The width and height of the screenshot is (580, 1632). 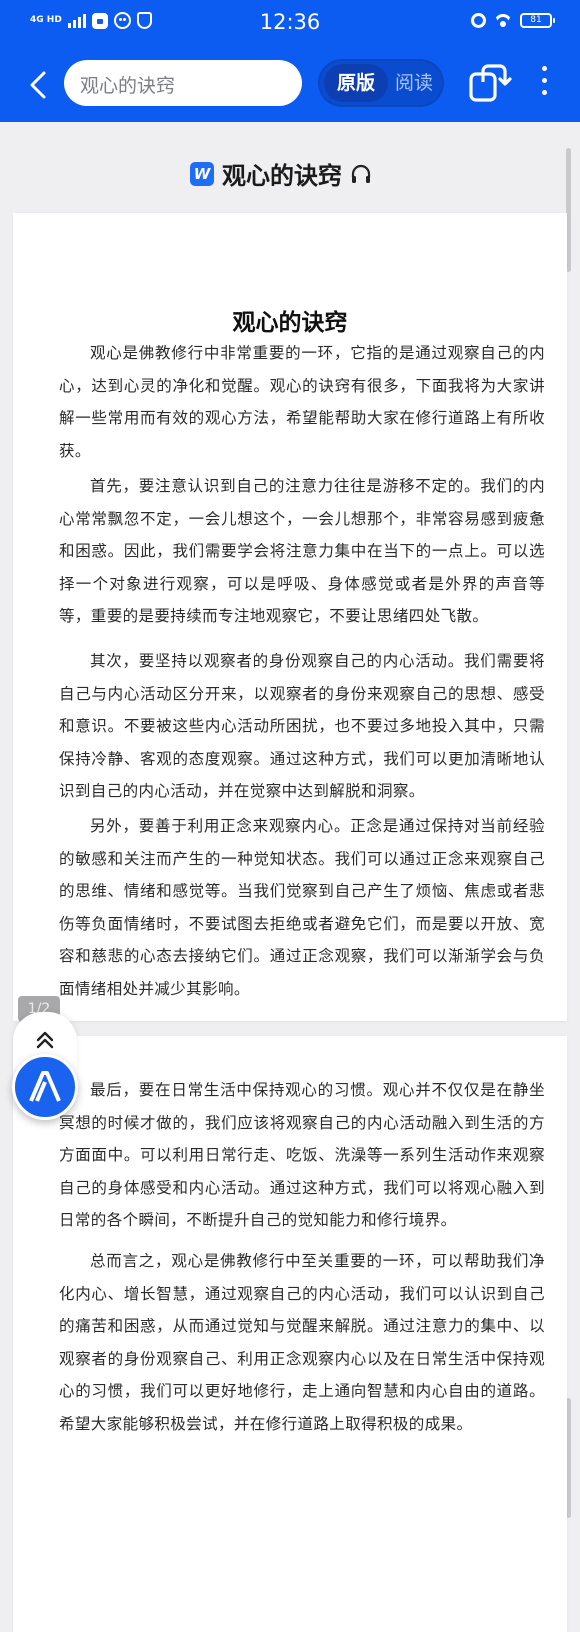 What do you see at coordinates (356, 83) in the screenshot?
I see `mode-original-button: 原版` at bounding box center [356, 83].